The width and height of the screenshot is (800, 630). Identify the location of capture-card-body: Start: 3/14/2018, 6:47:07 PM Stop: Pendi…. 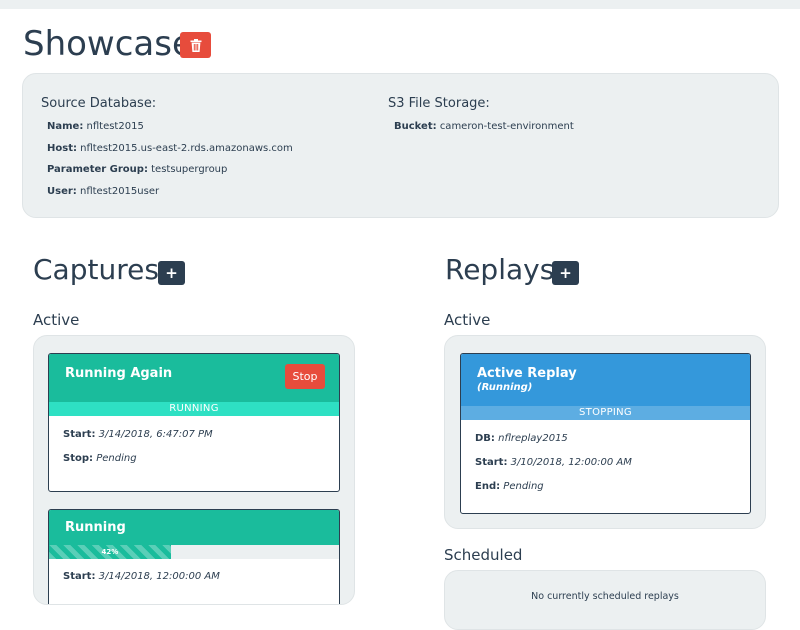
(194, 440).